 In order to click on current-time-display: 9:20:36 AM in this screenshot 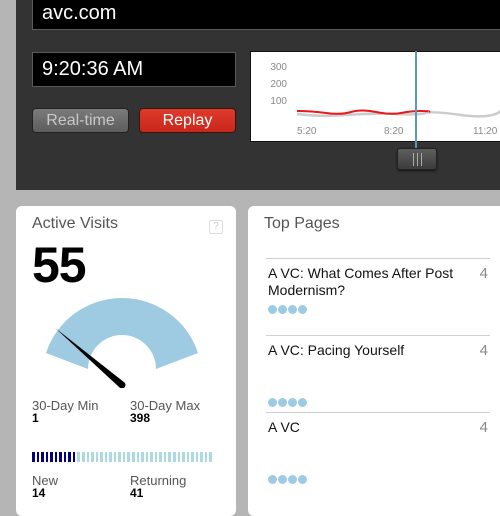, I will do `click(134, 69)`.